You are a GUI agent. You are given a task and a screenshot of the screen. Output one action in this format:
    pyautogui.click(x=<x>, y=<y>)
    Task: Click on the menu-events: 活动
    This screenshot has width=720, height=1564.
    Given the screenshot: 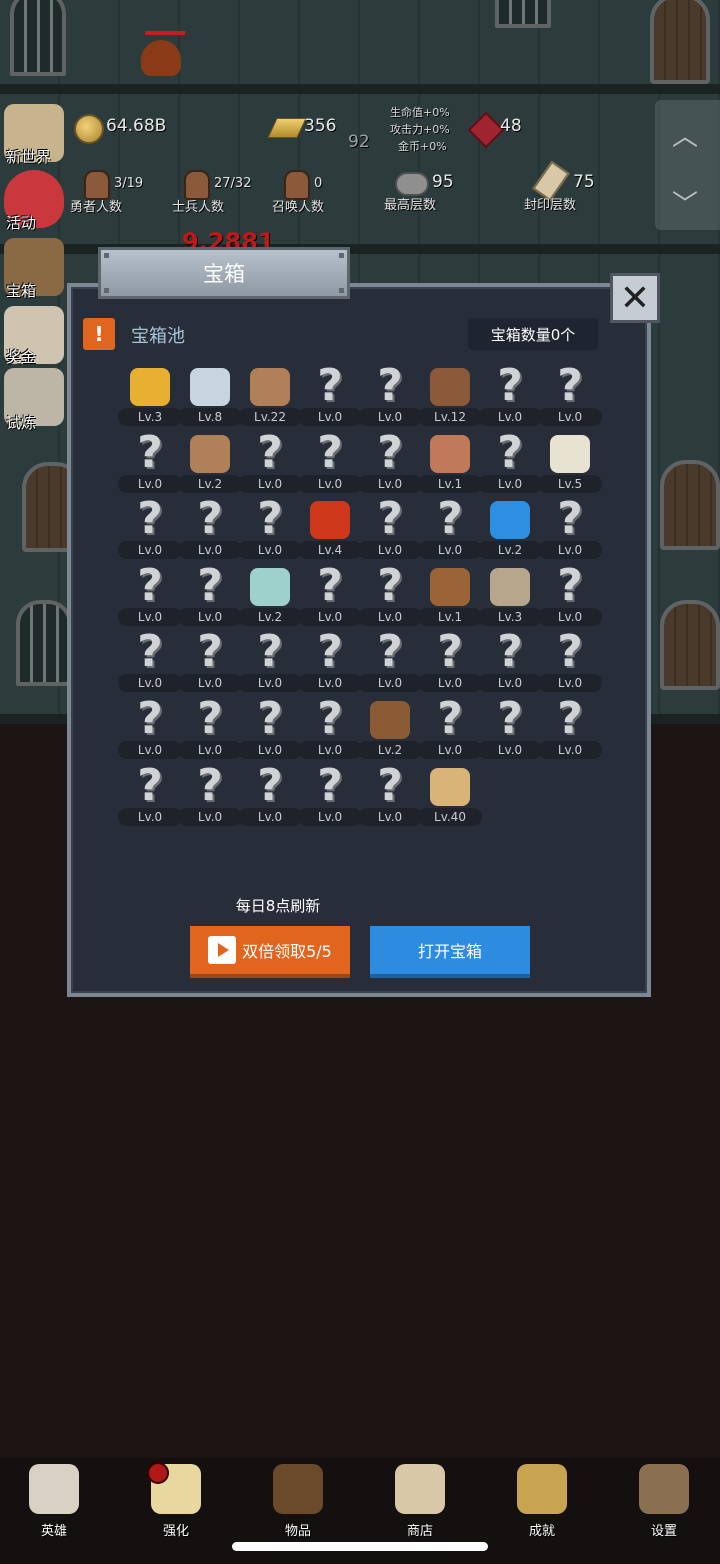 What is the action you would take?
    pyautogui.click(x=21, y=222)
    